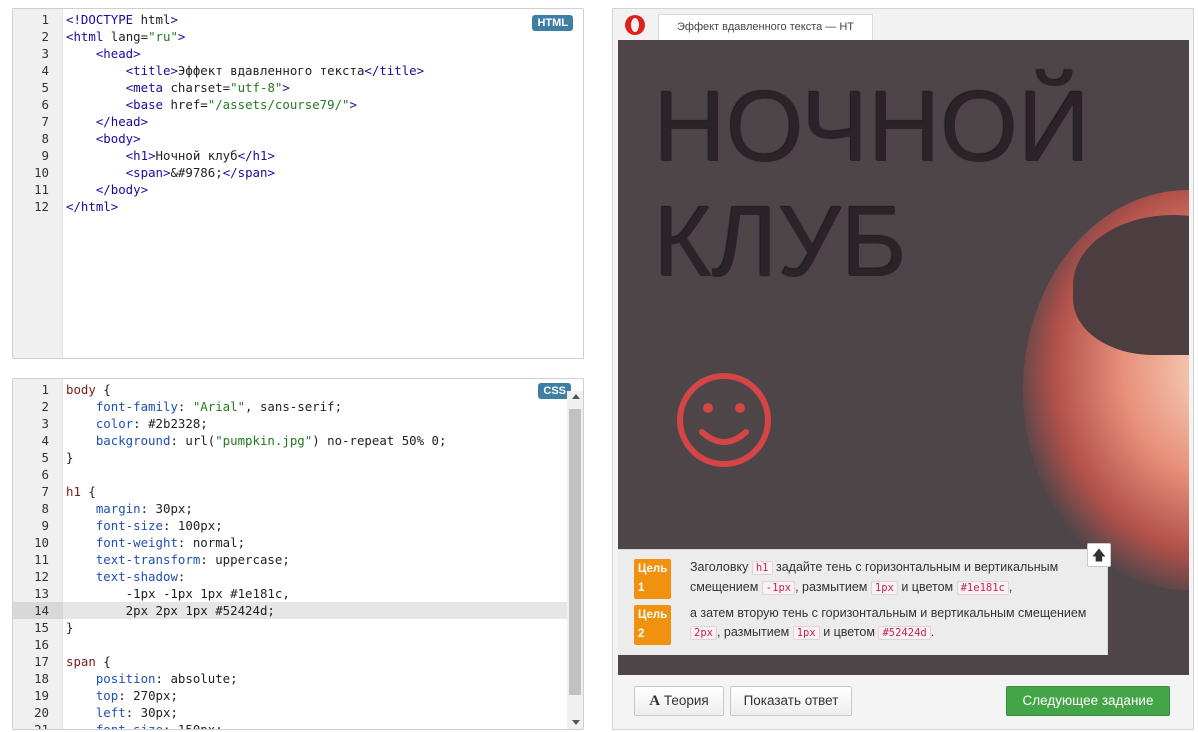  I want to click on next-task-button: Следующее задание, so click(1088, 701).